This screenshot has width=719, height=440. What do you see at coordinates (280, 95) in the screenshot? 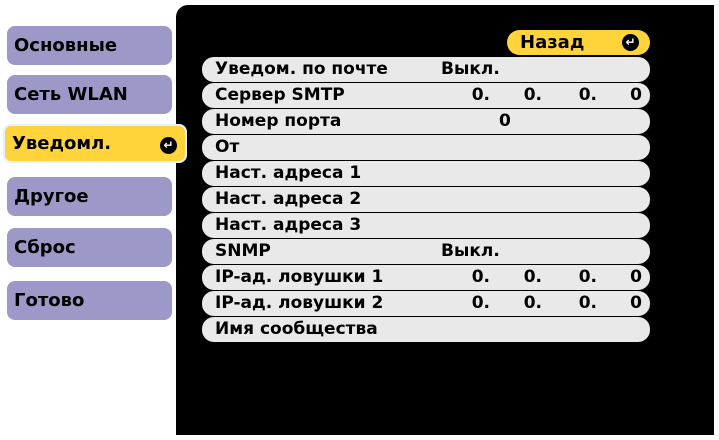
I see `setting-label: Сервер SMTP` at bounding box center [280, 95].